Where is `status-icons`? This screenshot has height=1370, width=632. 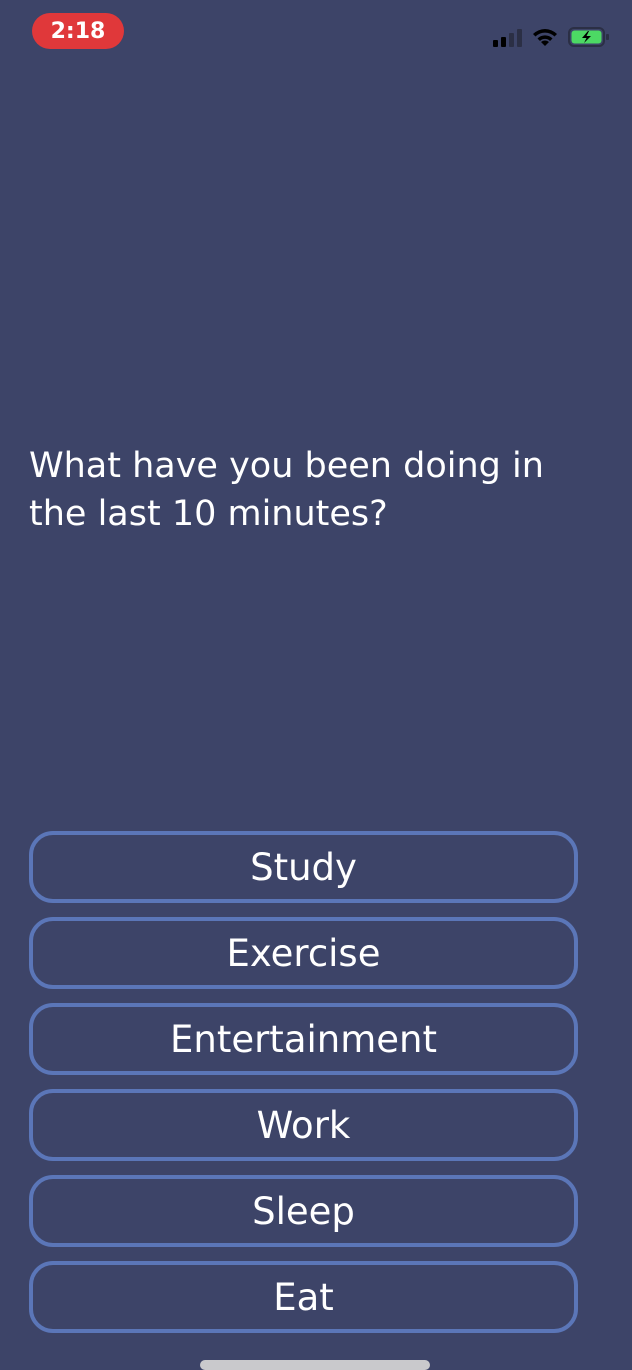 status-icons is located at coordinates (551, 37).